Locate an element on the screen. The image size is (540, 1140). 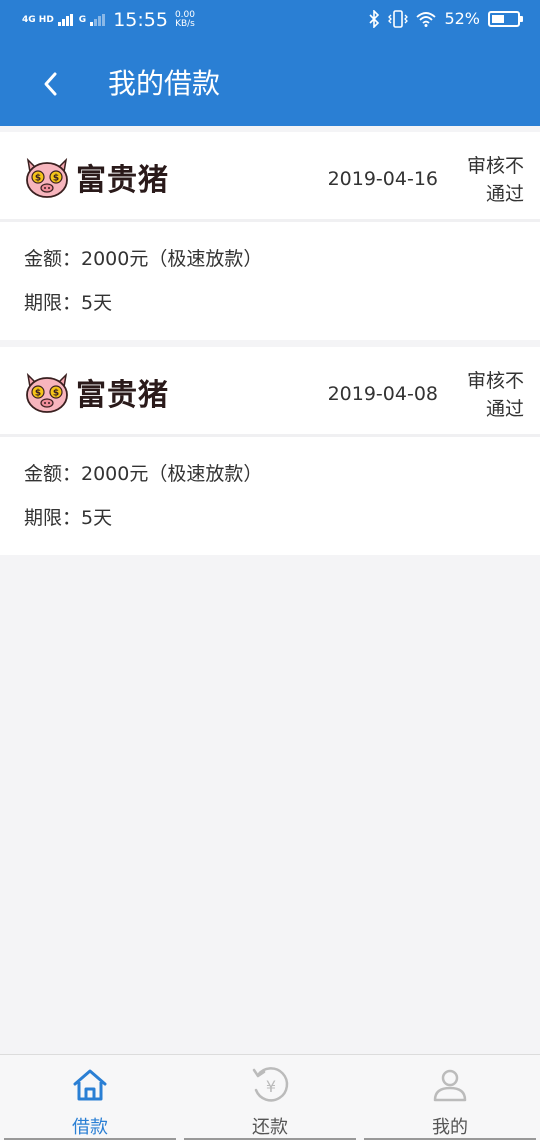
loan-date: 2019-04-16 is located at coordinates (382, 179).